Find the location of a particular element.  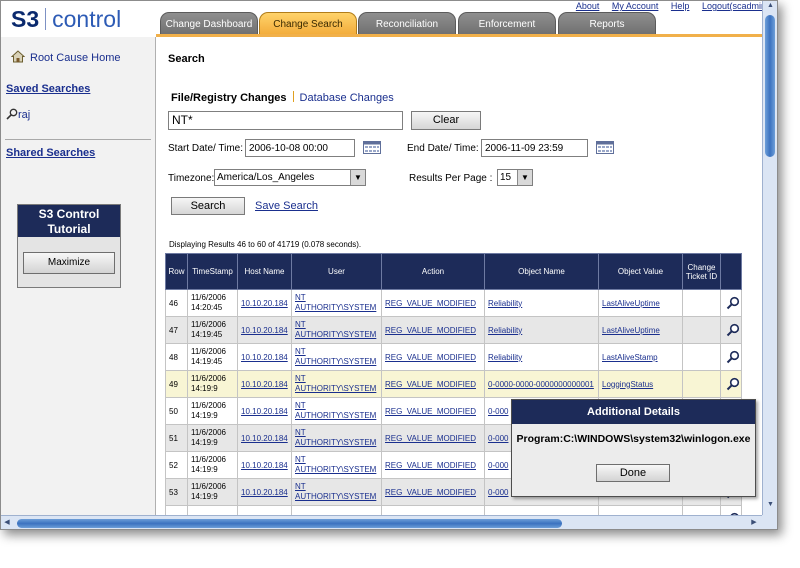

start-date-input: 2006-10-08 00:00 is located at coordinates (300, 148).